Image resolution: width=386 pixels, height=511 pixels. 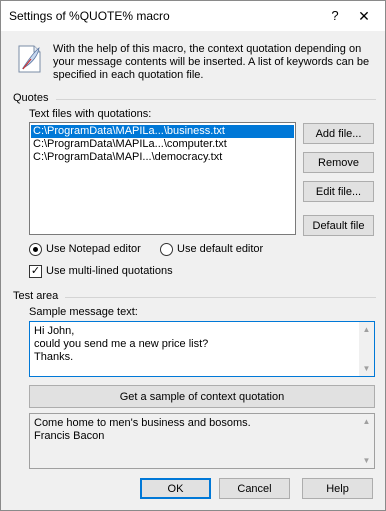 What do you see at coordinates (35, 249) in the screenshot?
I see `notepad-editor-radio` at bounding box center [35, 249].